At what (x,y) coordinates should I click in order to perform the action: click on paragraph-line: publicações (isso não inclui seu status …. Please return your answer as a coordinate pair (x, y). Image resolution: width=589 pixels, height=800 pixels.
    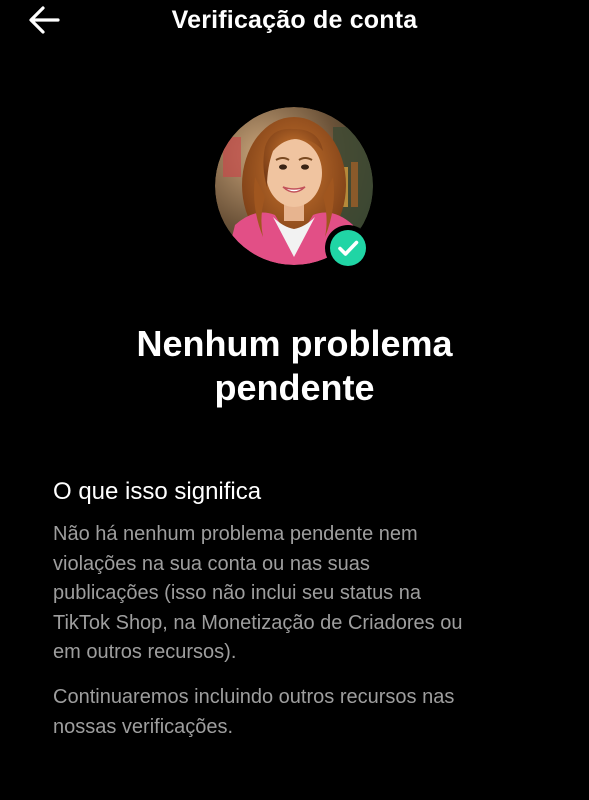
    Looking at the image, I should click on (237, 593).